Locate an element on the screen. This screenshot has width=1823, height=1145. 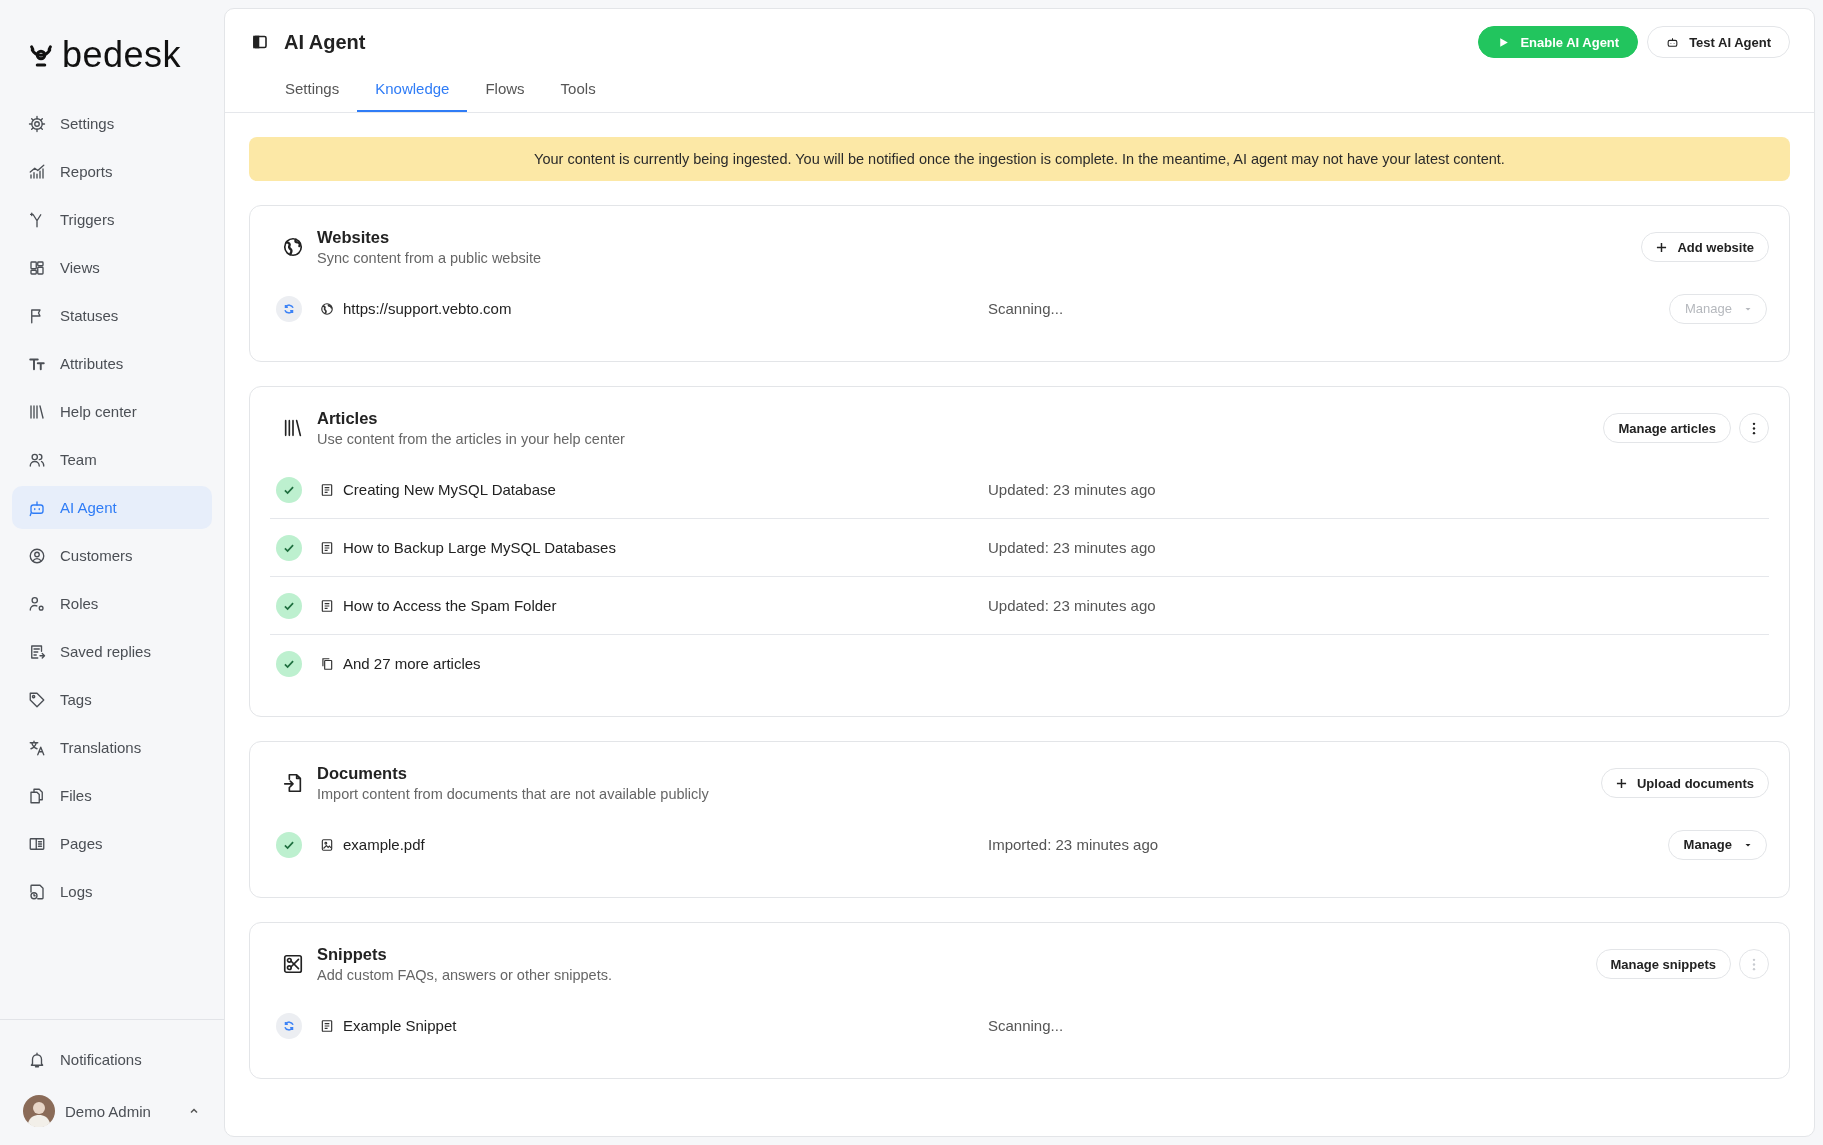
item-name: And 27 more articles is located at coordinates (412, 663).